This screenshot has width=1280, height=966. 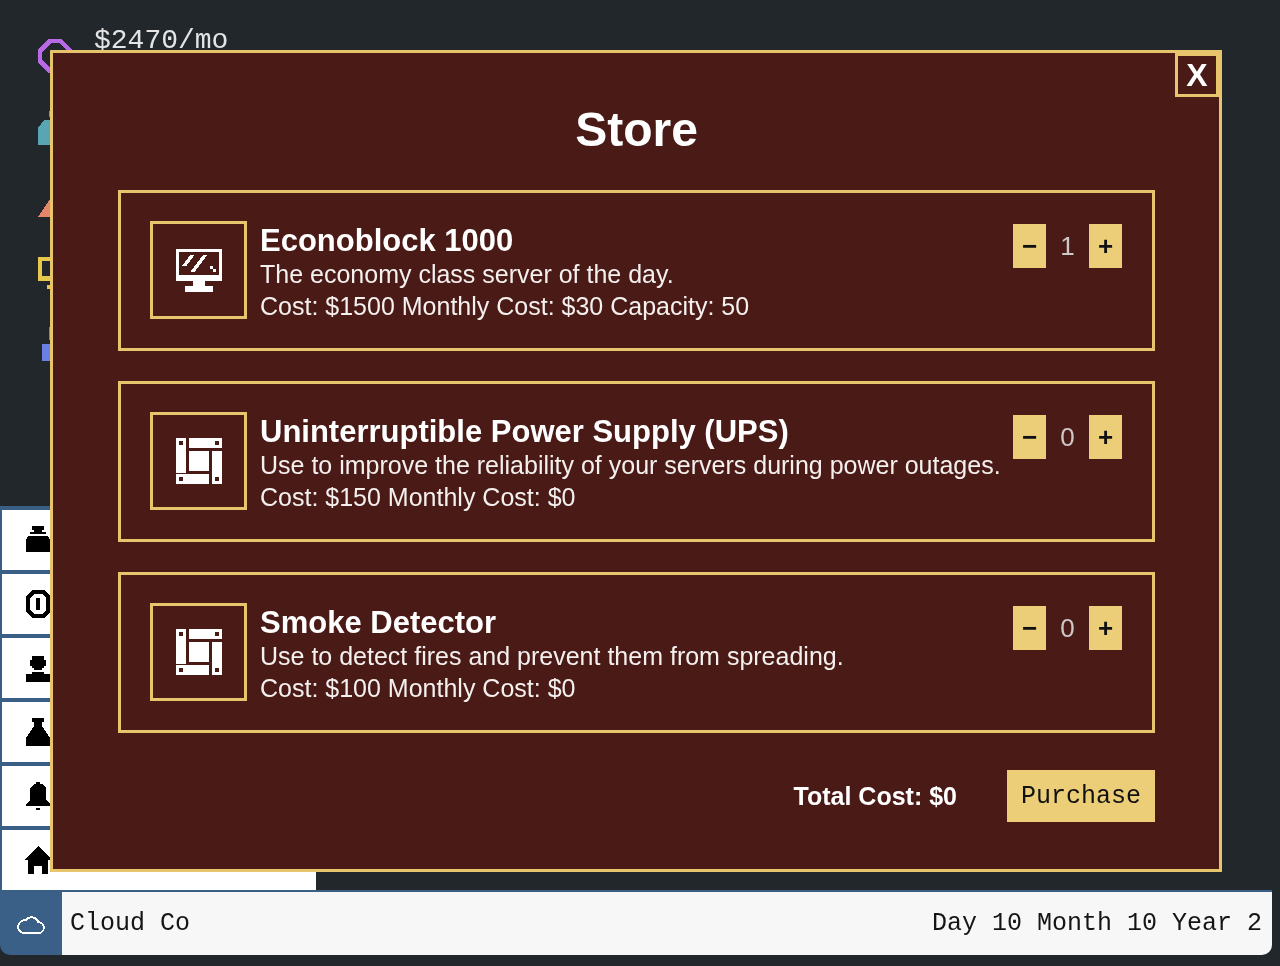 What do you see at coordinates (418, 497) in the screenshot?
I see `product-details: Cost: $150 Monthly Cost: $0` at bounding box center [418, 497].